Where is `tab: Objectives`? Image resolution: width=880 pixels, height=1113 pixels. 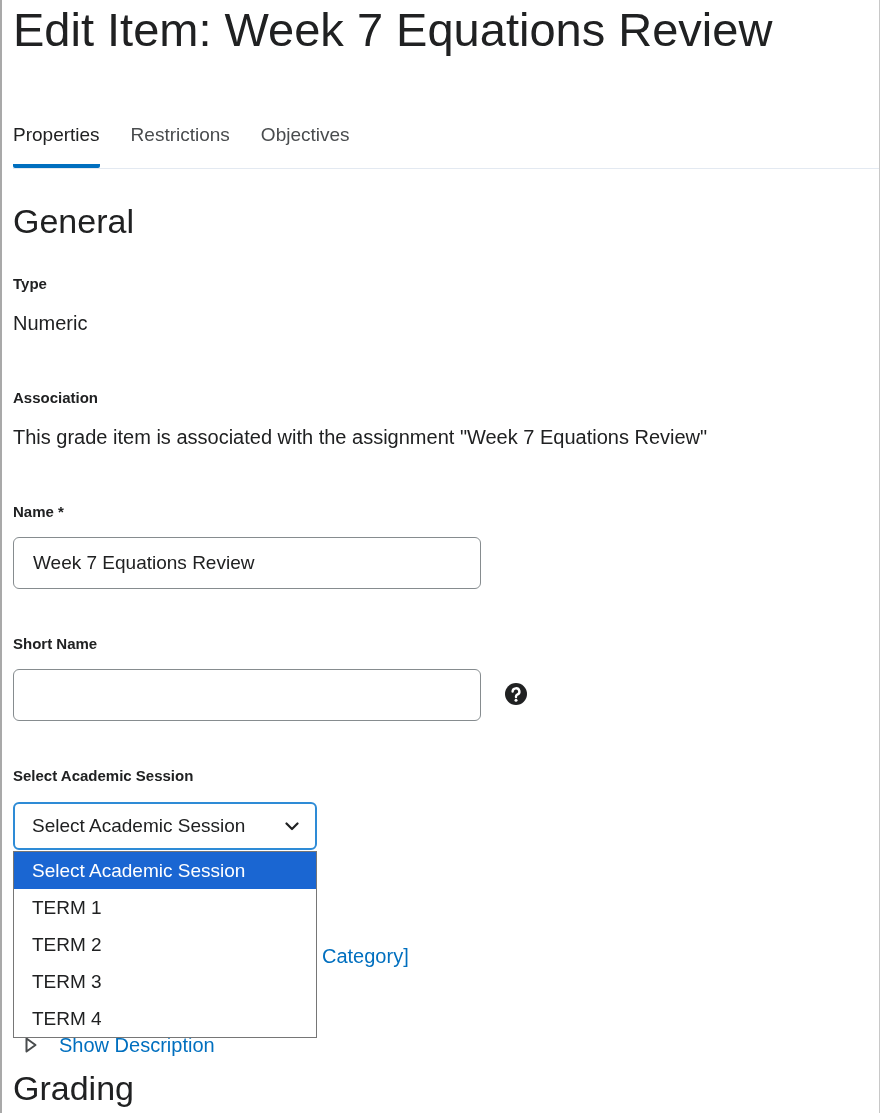
tab: Objectives is located at coordinates (305, 136).